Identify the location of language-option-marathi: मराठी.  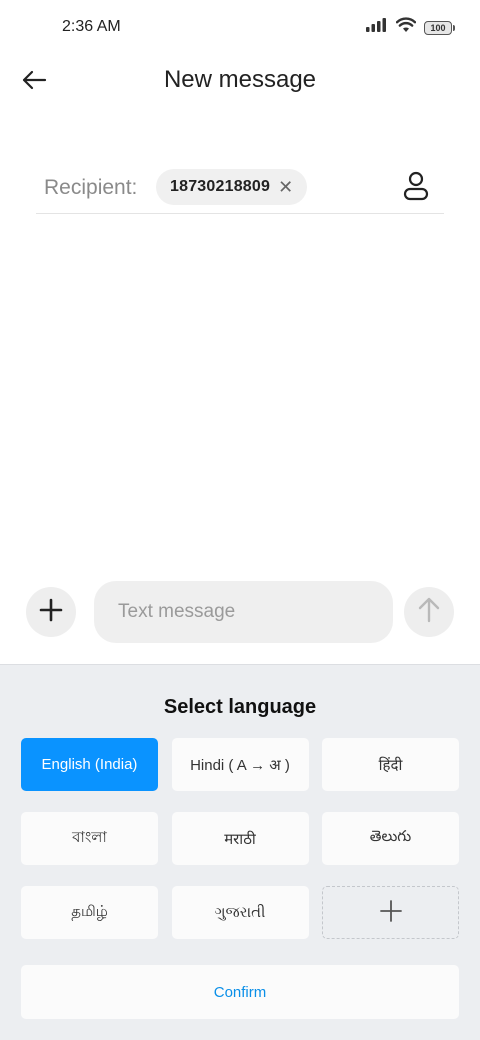
(240, 838).